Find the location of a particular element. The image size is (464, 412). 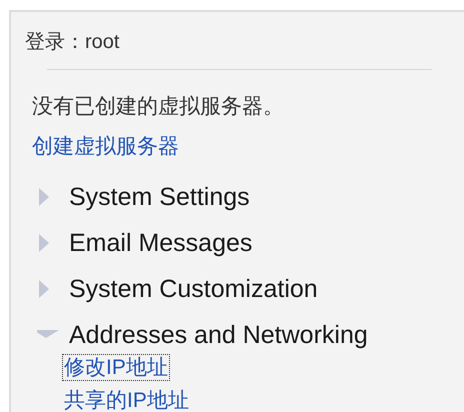

tree-item: Addresses and Networking is located at coordinates (218, 335).